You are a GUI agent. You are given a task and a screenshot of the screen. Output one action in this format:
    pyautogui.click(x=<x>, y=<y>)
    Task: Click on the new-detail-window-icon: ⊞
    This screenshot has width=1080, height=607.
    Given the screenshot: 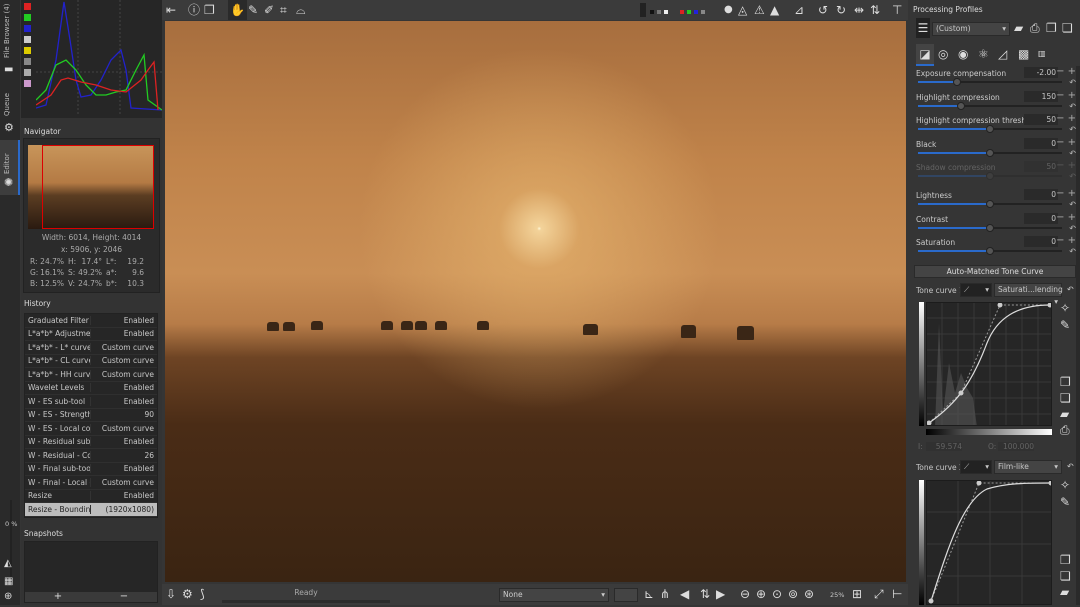 What is the action you would take?
    pyautogui.click(x=857, y=594)
    